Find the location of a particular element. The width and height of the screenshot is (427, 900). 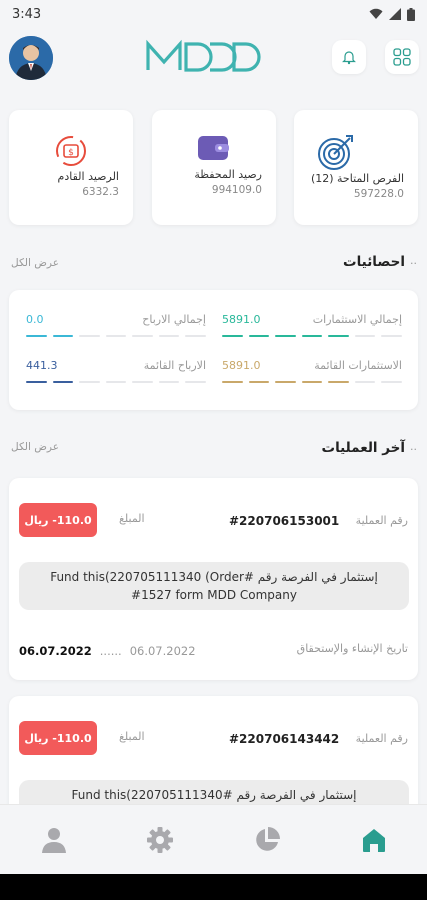

stat-total-investments: إجمالي الاستثمارات 5891.0 is located at coordinates (312, 333).